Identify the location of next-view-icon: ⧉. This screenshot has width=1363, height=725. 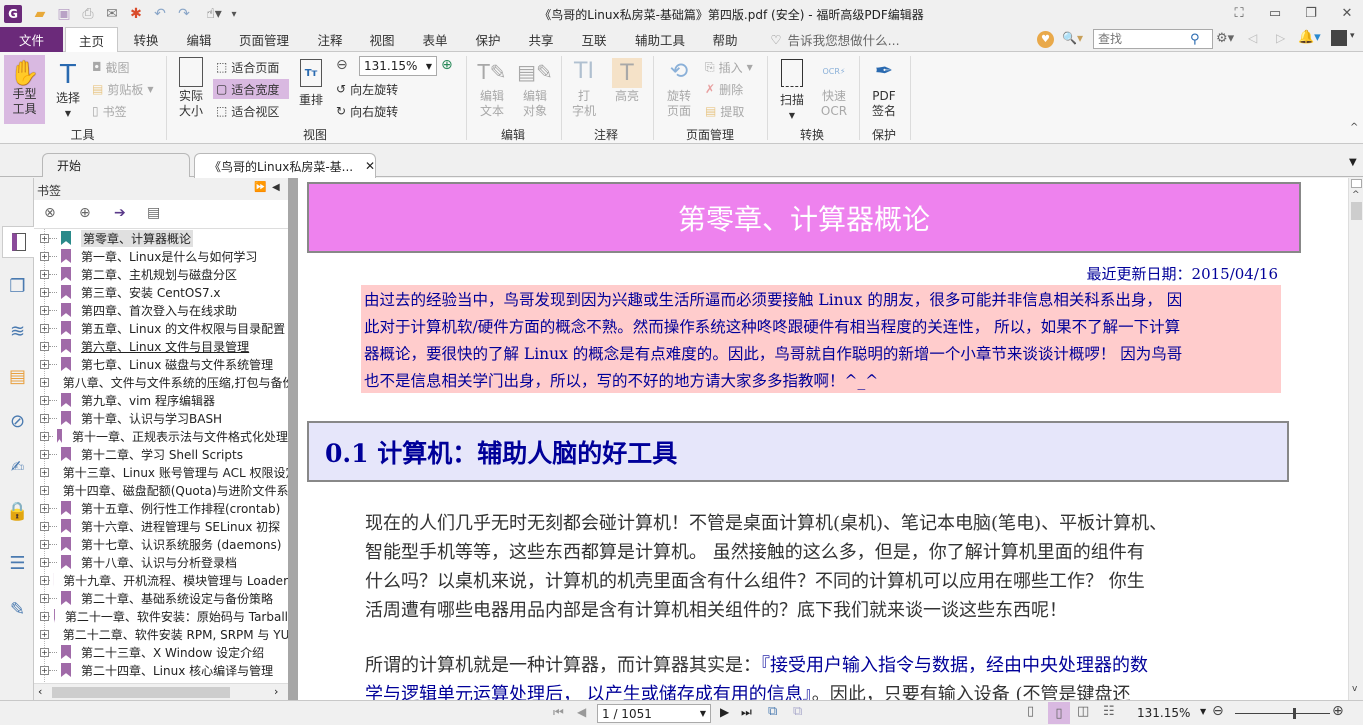
(797, 711).